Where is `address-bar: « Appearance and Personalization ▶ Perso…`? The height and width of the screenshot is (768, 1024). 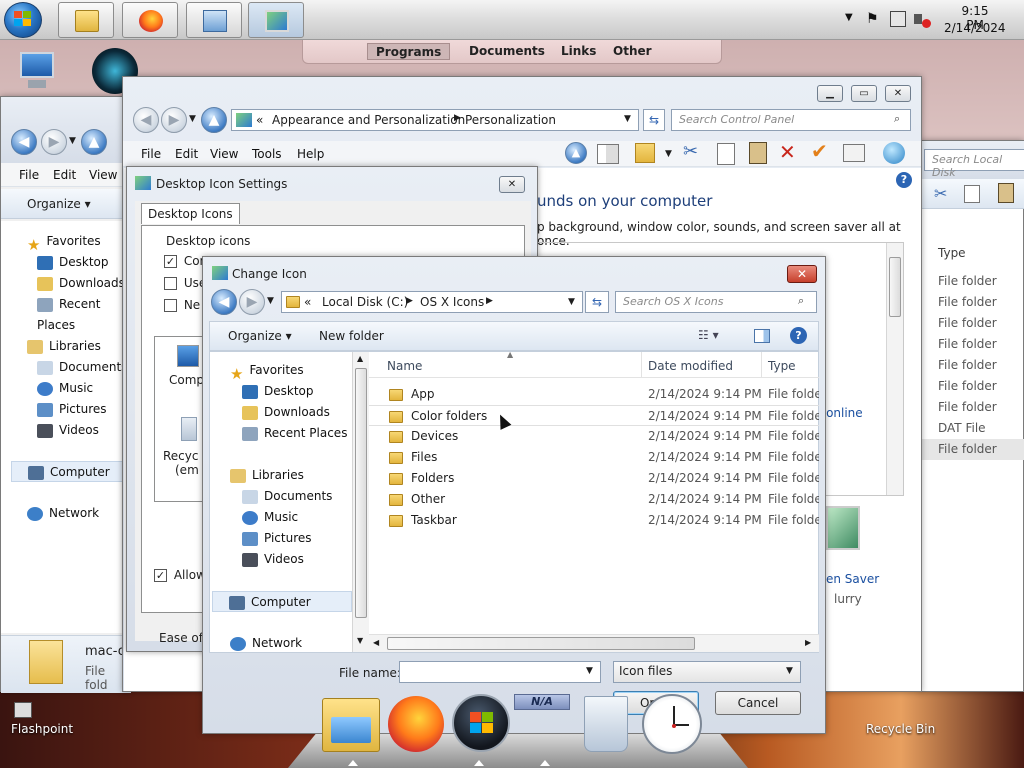 address-bar: « Appearance and Personalization ▶ Perso… is located at coordinates (435, 120).